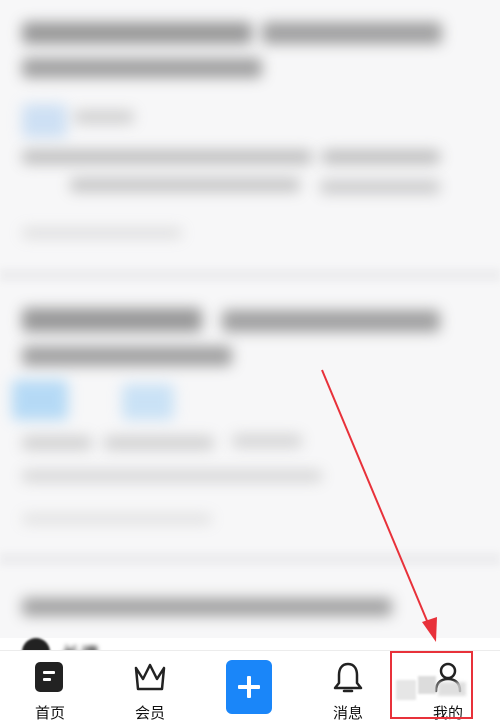  I want to click on bell-icon, so click(348, 680).